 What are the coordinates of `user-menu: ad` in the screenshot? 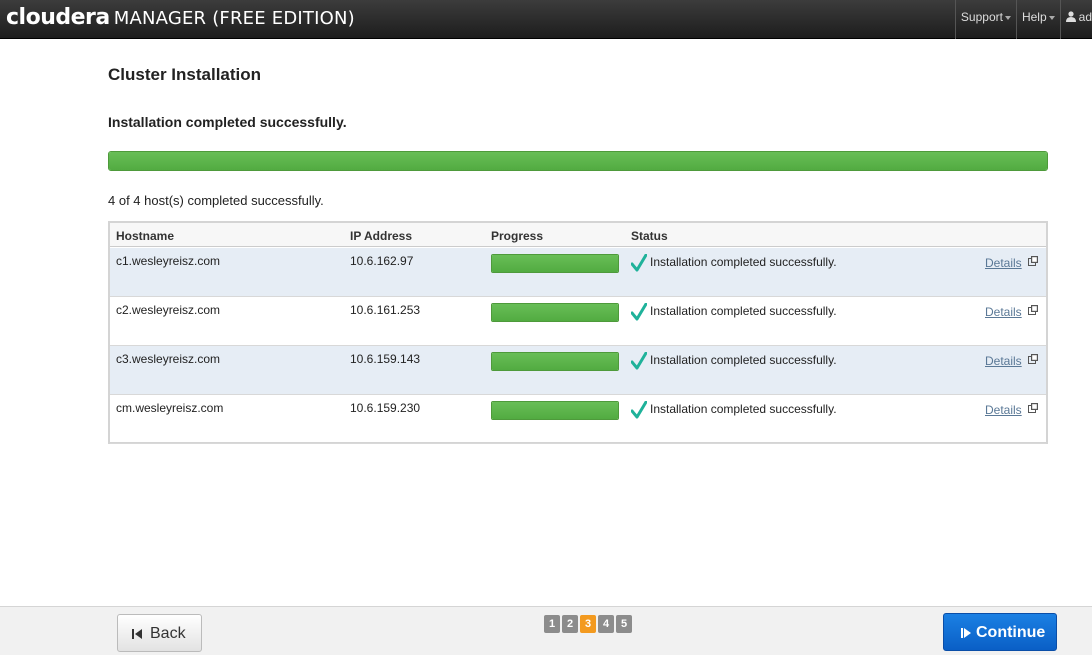 It's located at (1075, 19).